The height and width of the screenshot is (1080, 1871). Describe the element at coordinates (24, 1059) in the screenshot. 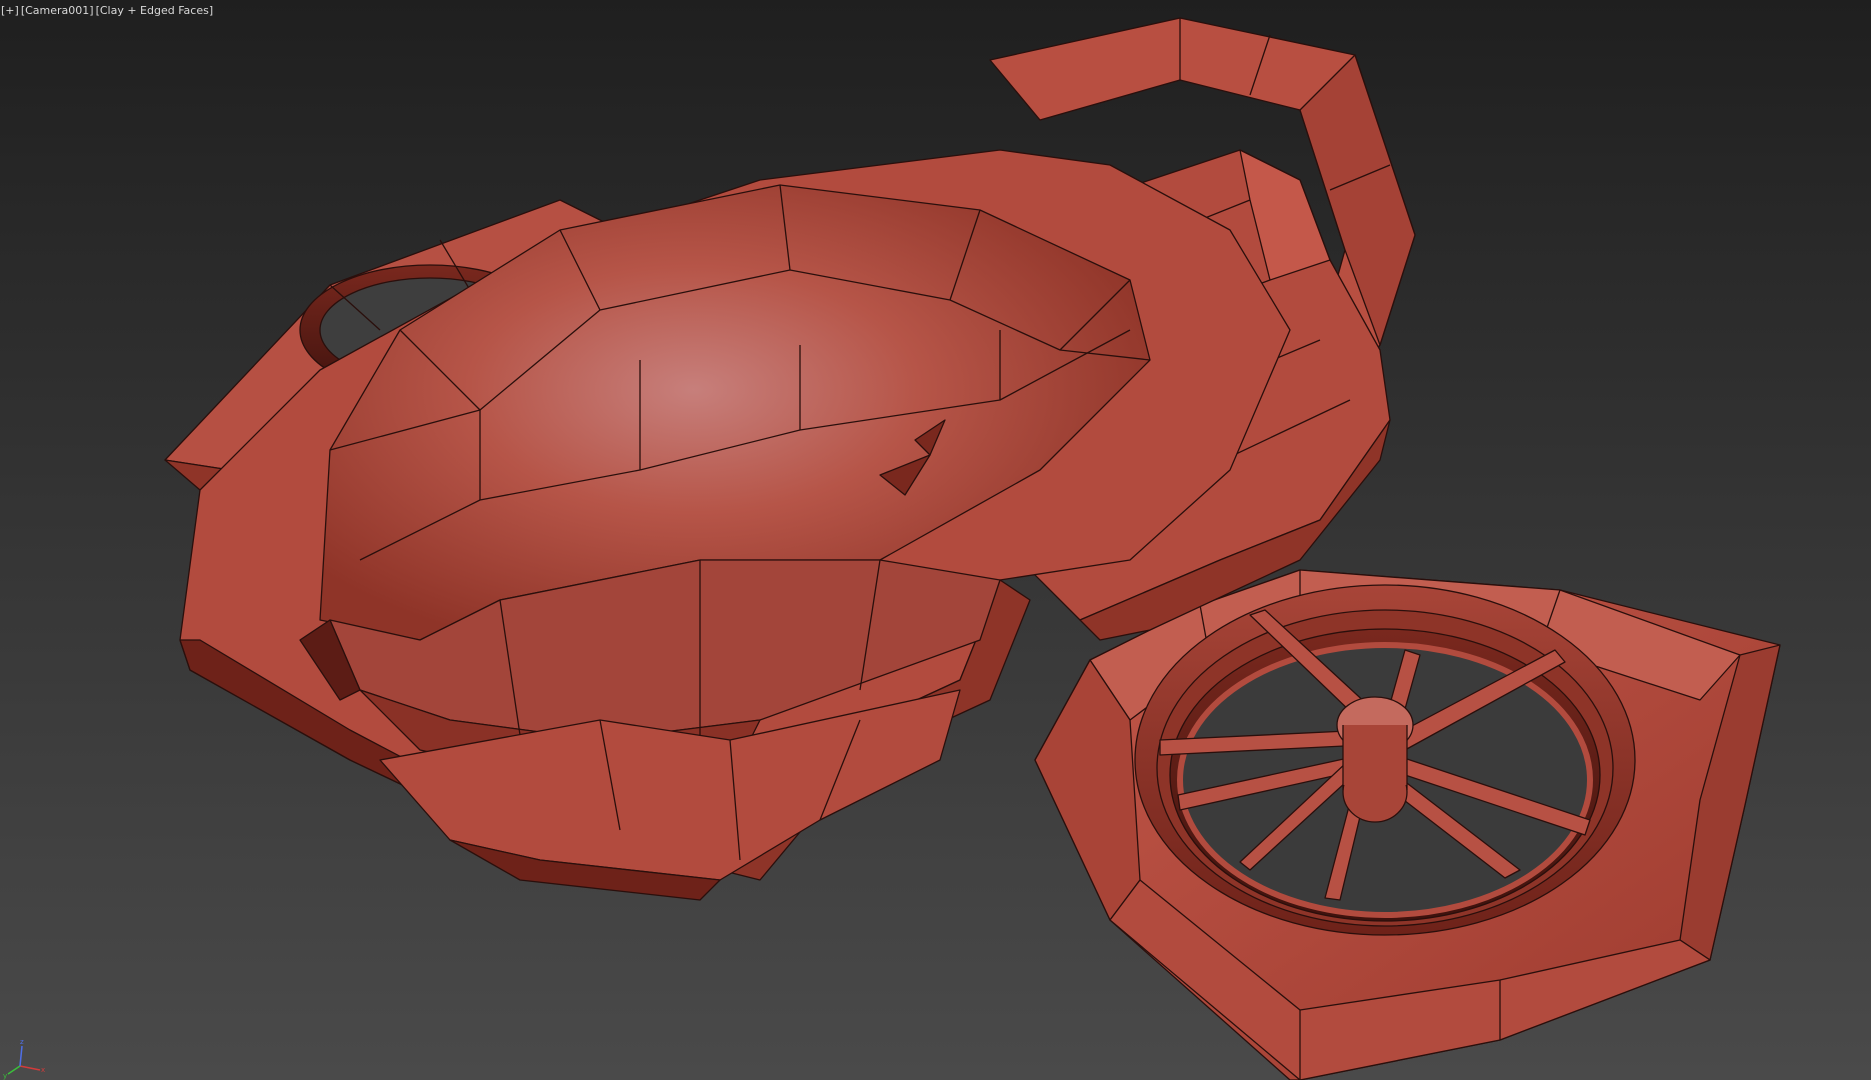

I see `axis-gizmo-icon: x y z` at that location.